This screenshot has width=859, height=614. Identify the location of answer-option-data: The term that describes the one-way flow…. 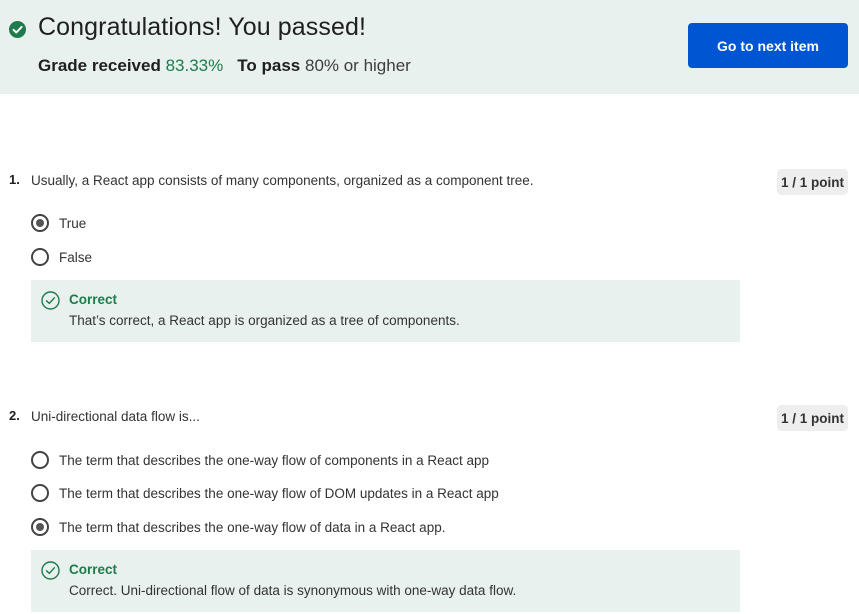
(238, 527).